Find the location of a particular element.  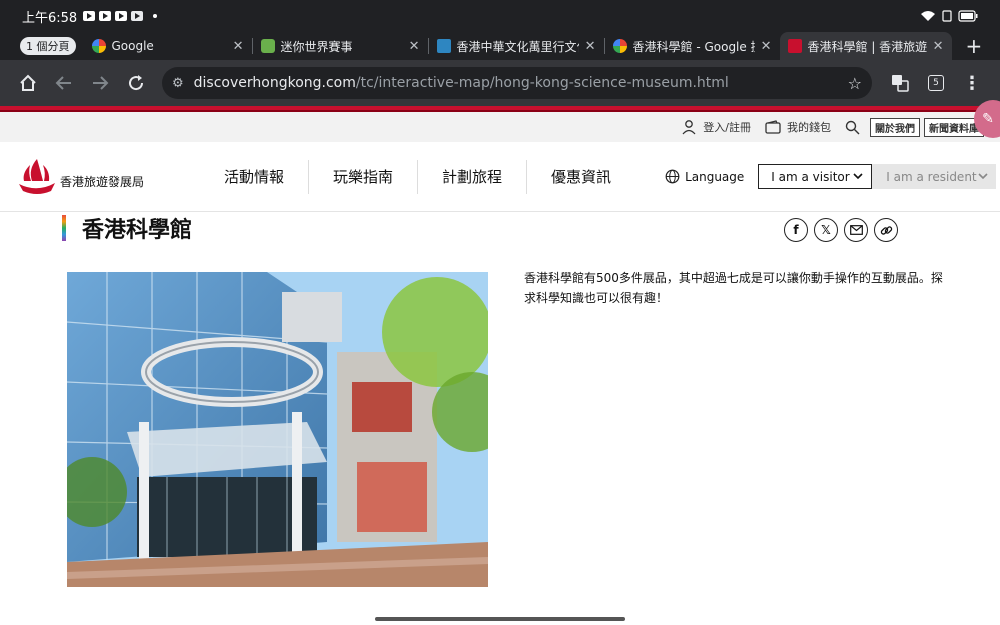

nav-plan-trip: 計劃旅程 is located at coordinates (473, 176).